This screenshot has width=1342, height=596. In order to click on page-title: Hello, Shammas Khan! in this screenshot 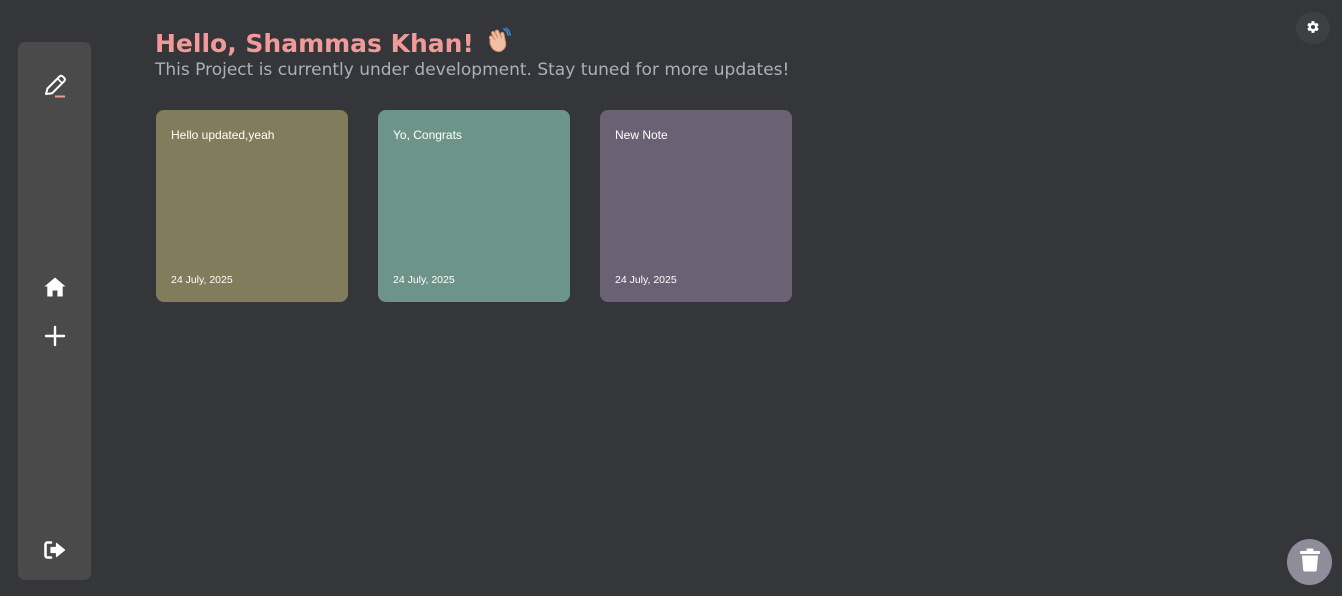, I will do `click(333, 43)`.